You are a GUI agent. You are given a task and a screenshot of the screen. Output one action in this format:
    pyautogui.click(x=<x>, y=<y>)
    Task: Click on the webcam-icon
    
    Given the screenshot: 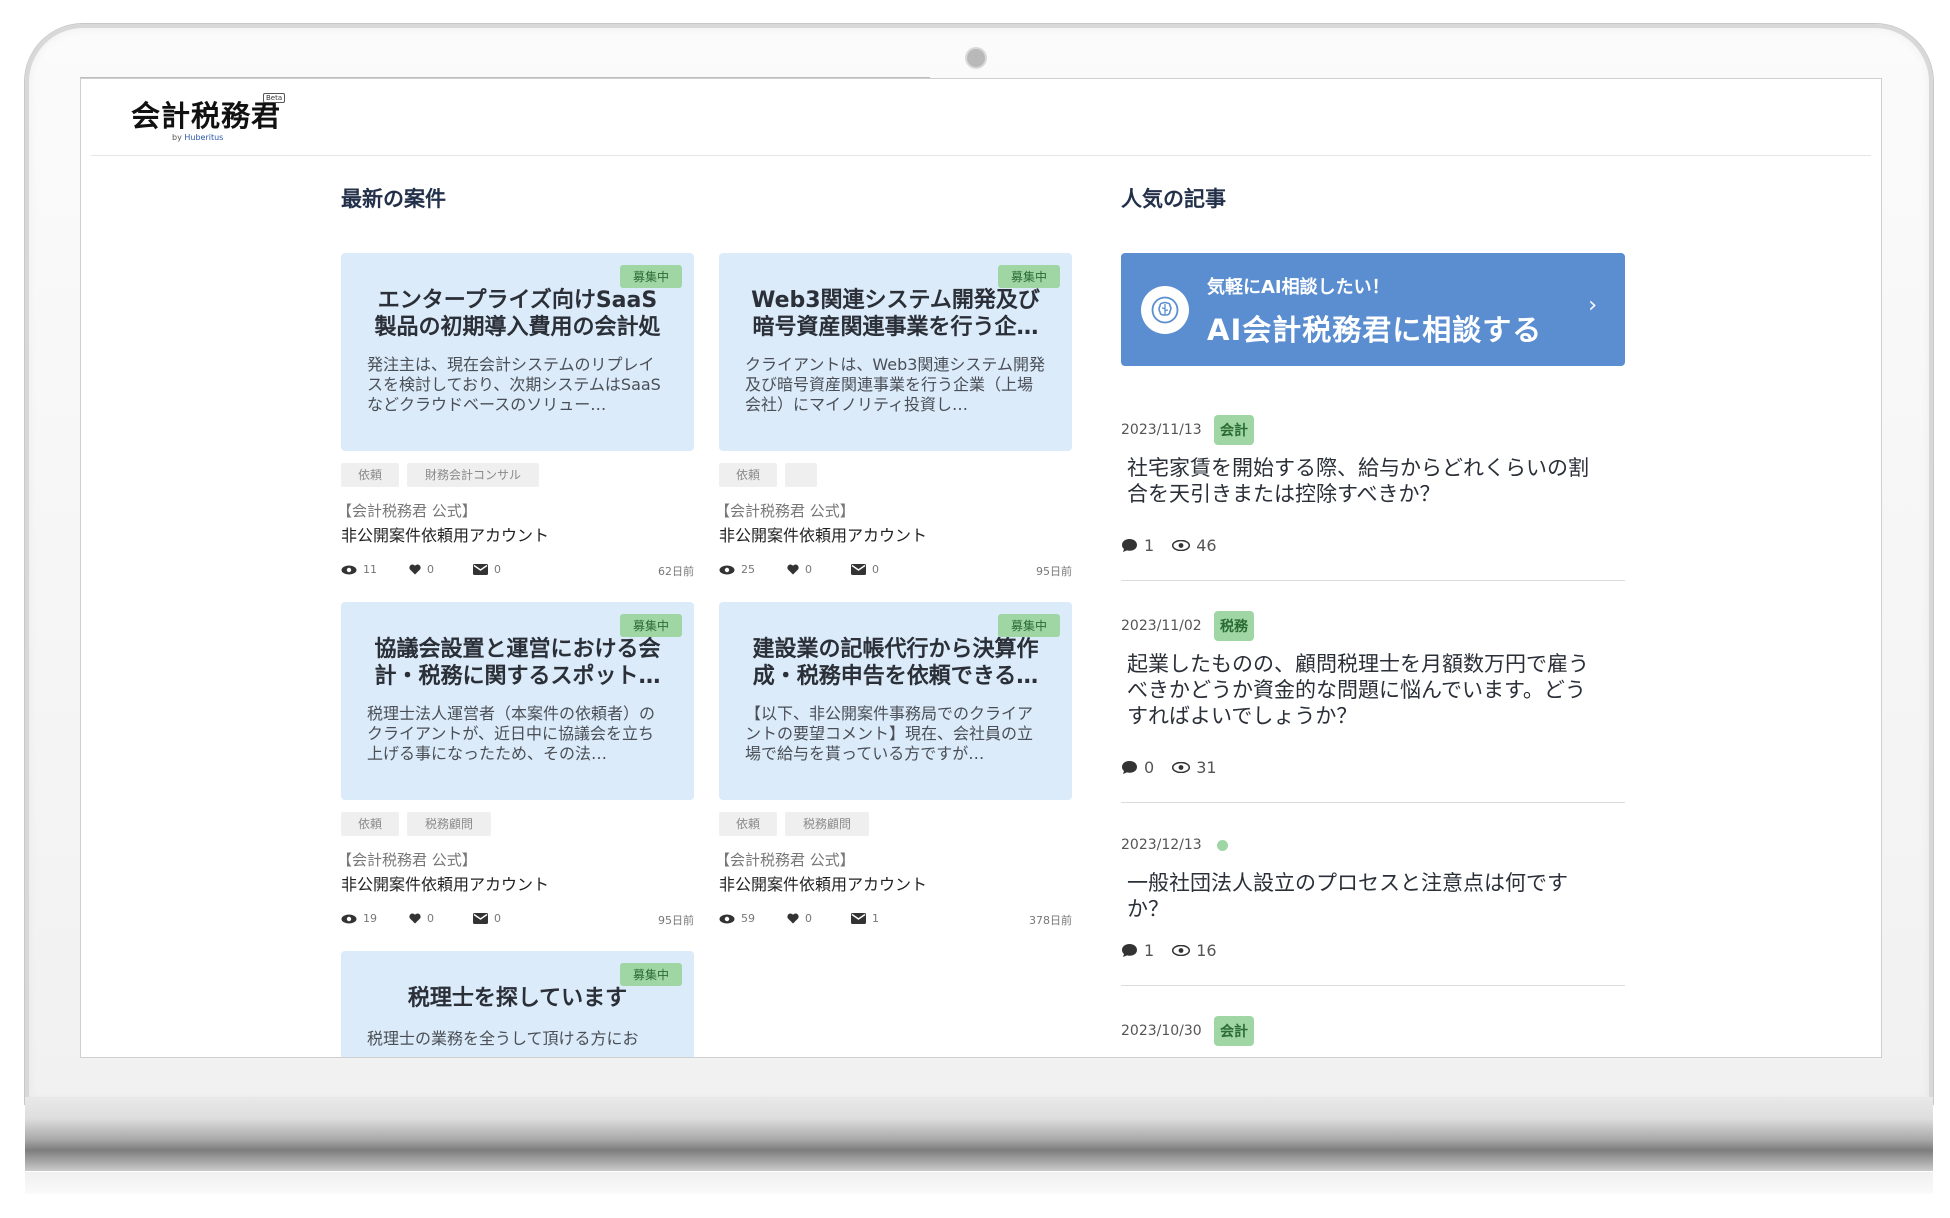 What is the action you would take?
    pyautogui.click(x=976, y=58)
    